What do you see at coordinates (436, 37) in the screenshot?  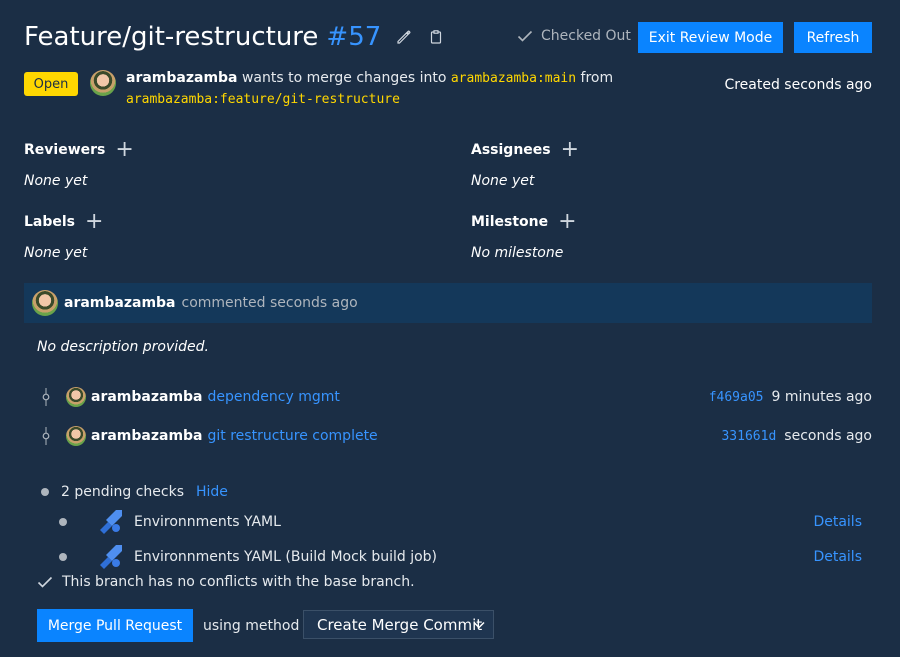 I see `clipboard-icon` at bounding box center [436, 37].